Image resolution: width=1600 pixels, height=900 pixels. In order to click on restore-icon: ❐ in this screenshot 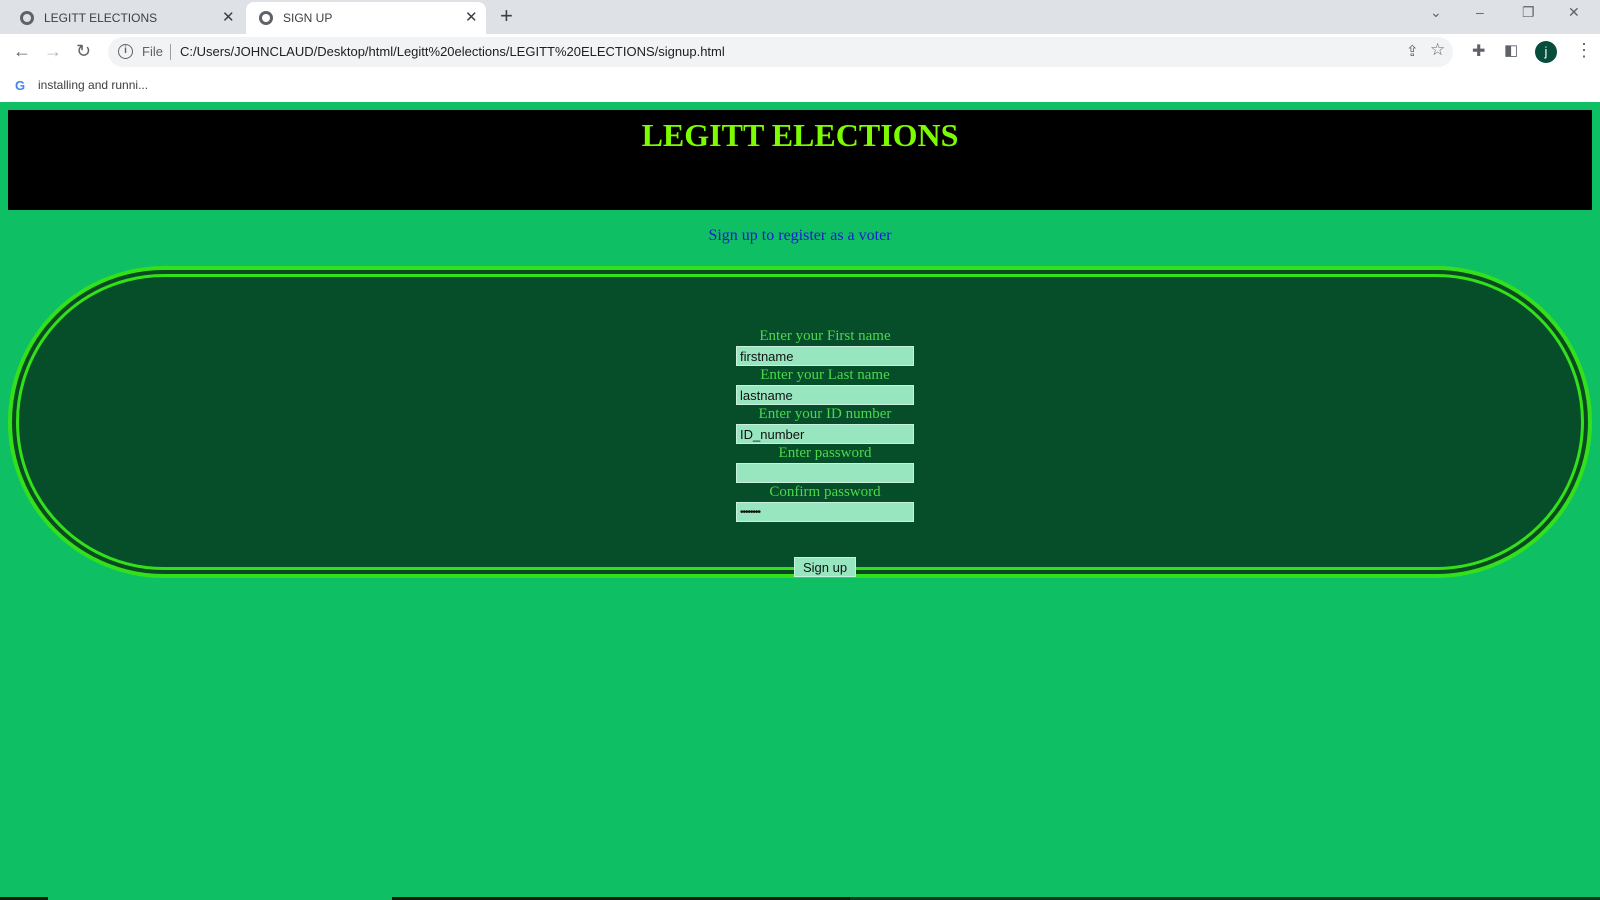, I will do `click(1528, 12)`.